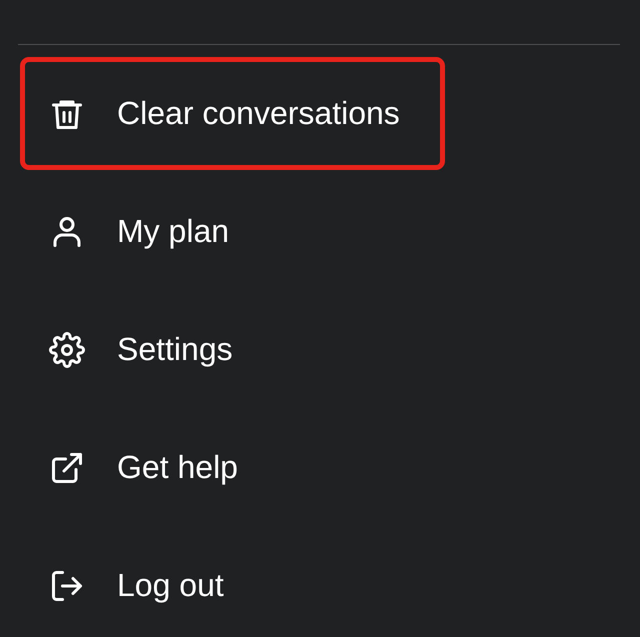  I want to click on menu-item: Log out, so click(144, 583).